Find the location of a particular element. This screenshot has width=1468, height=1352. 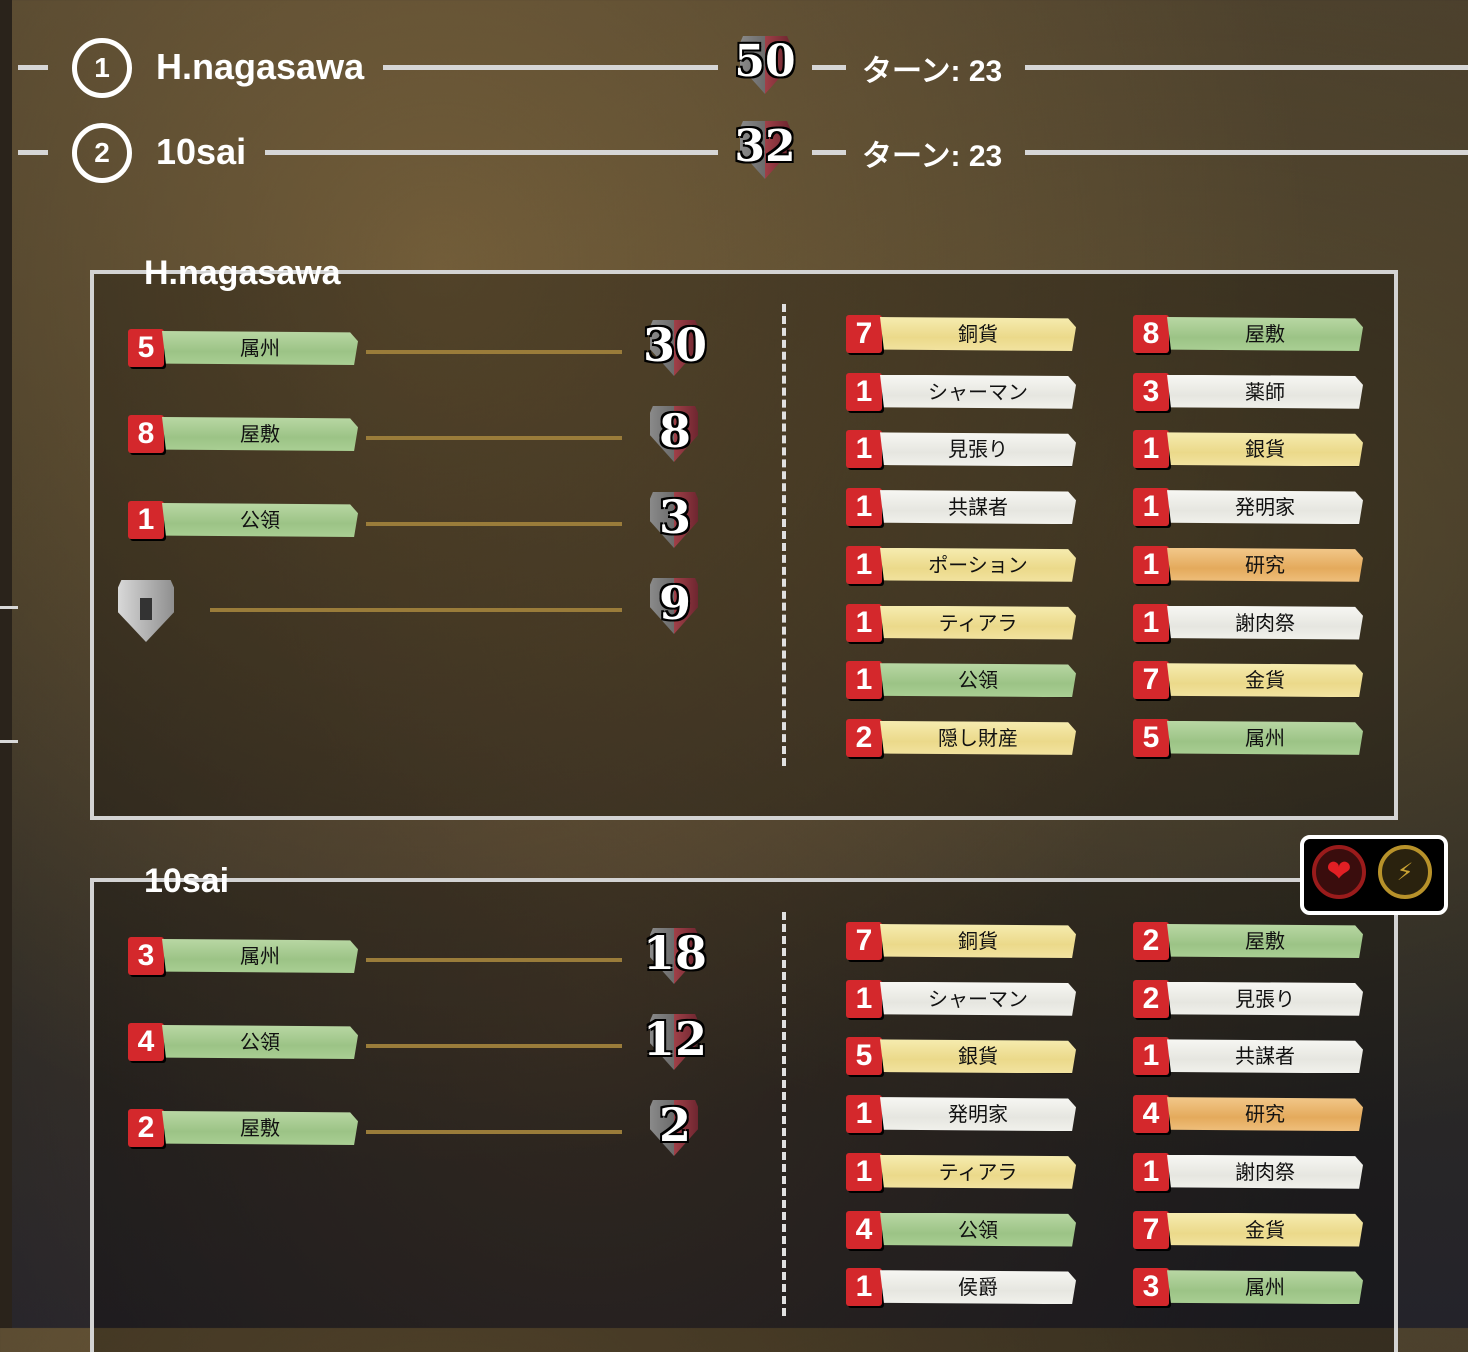

summary-points: 12 is located at coordinates (674, 1039).